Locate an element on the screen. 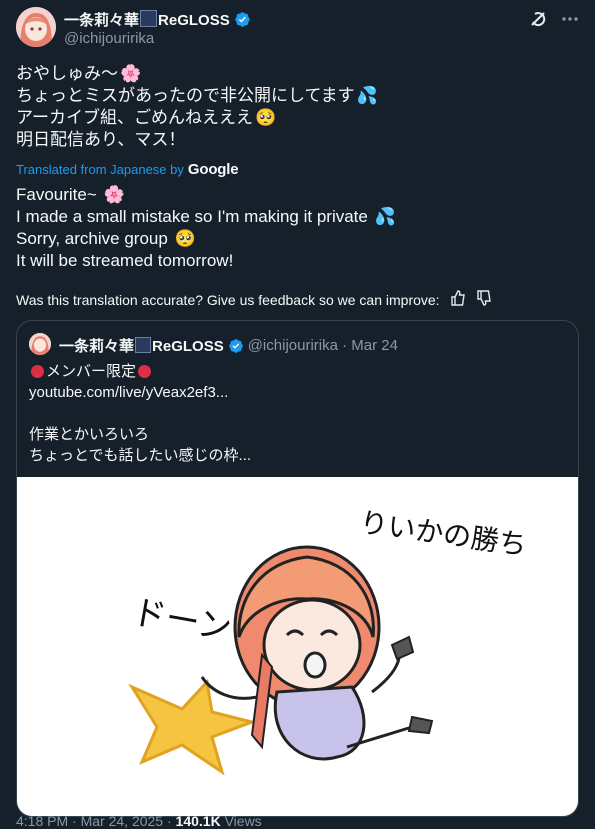 This screenshot has height=829, width=595. views-count: 140.1K is located at coordinates (198, 821).